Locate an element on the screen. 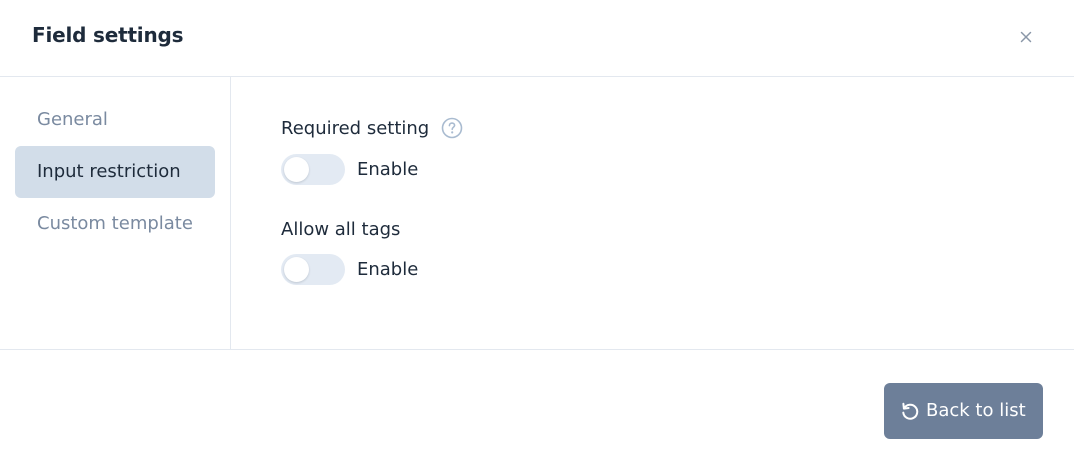 The width and height of the screenshot is (1074, 469). sidebar-item-custom-template: Custom template is located at coordinates (115, 224).